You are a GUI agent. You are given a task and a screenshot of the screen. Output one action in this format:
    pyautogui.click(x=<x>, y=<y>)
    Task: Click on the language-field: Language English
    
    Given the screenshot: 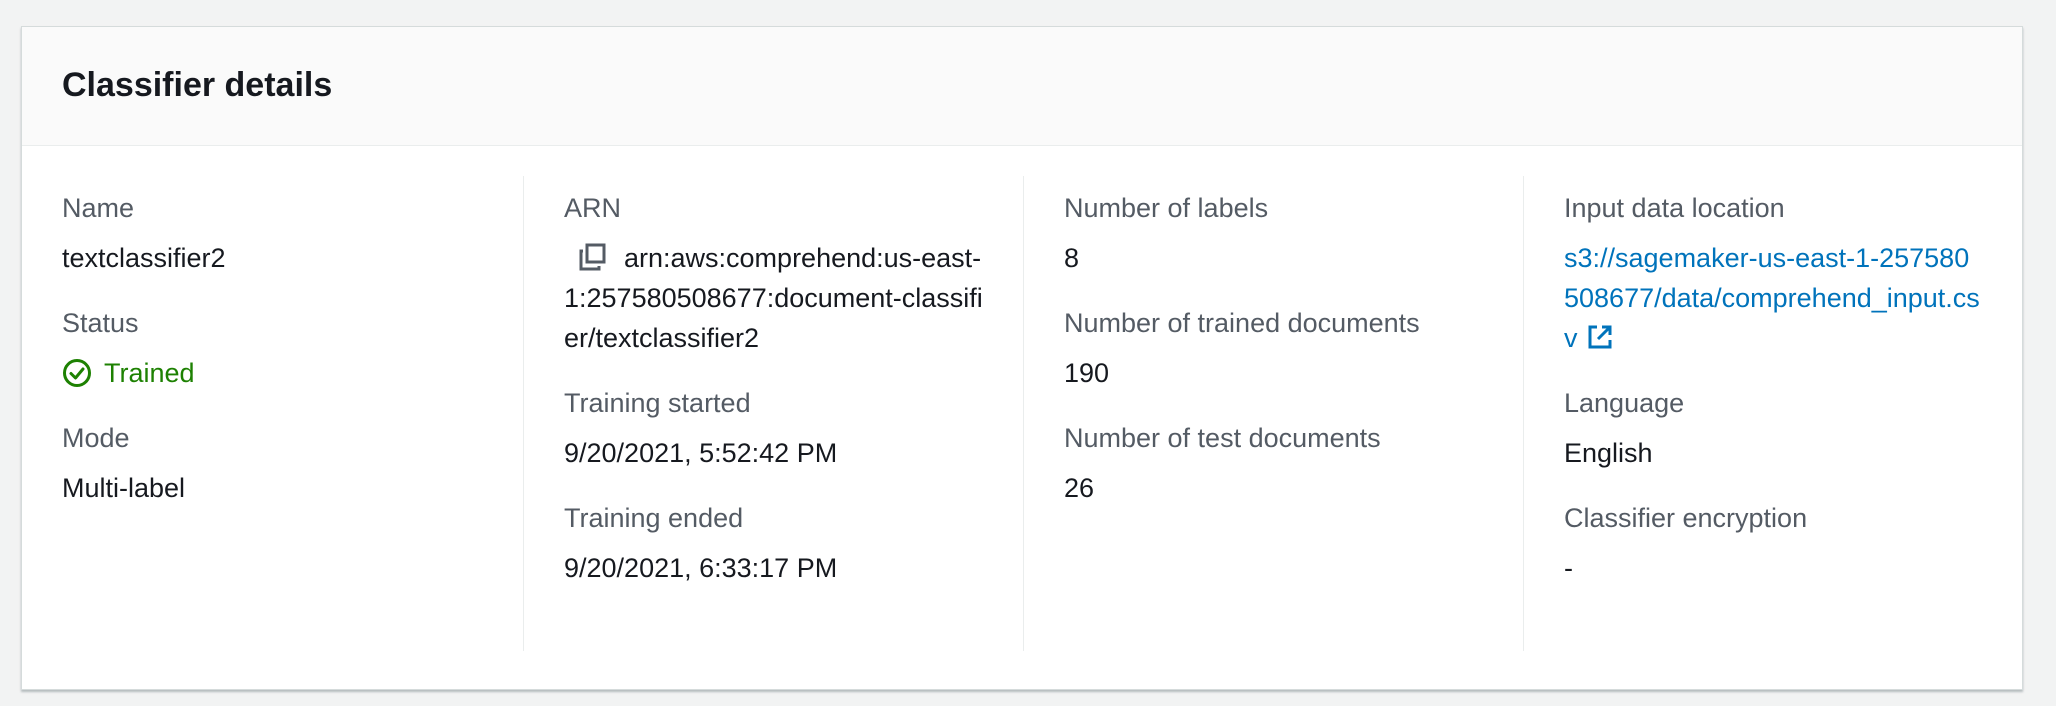 What is the action you would take?
    pyautogui.click(x=1774, y=428)
    